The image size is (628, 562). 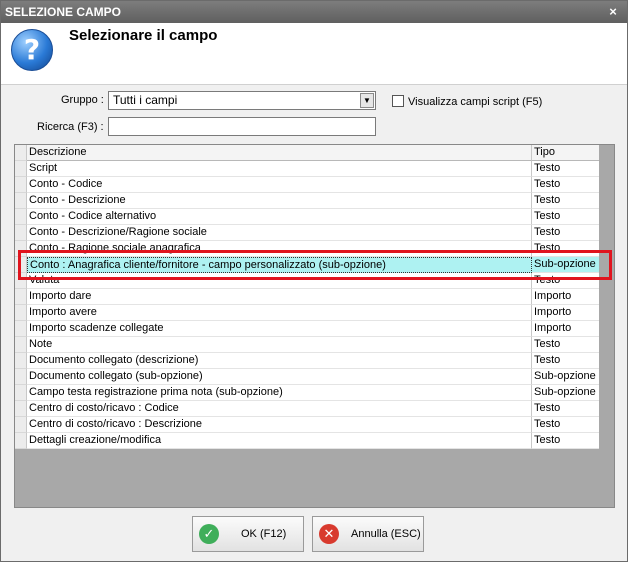 I want to click on table-row: Valuta Testo, so click(x=307, y=281).